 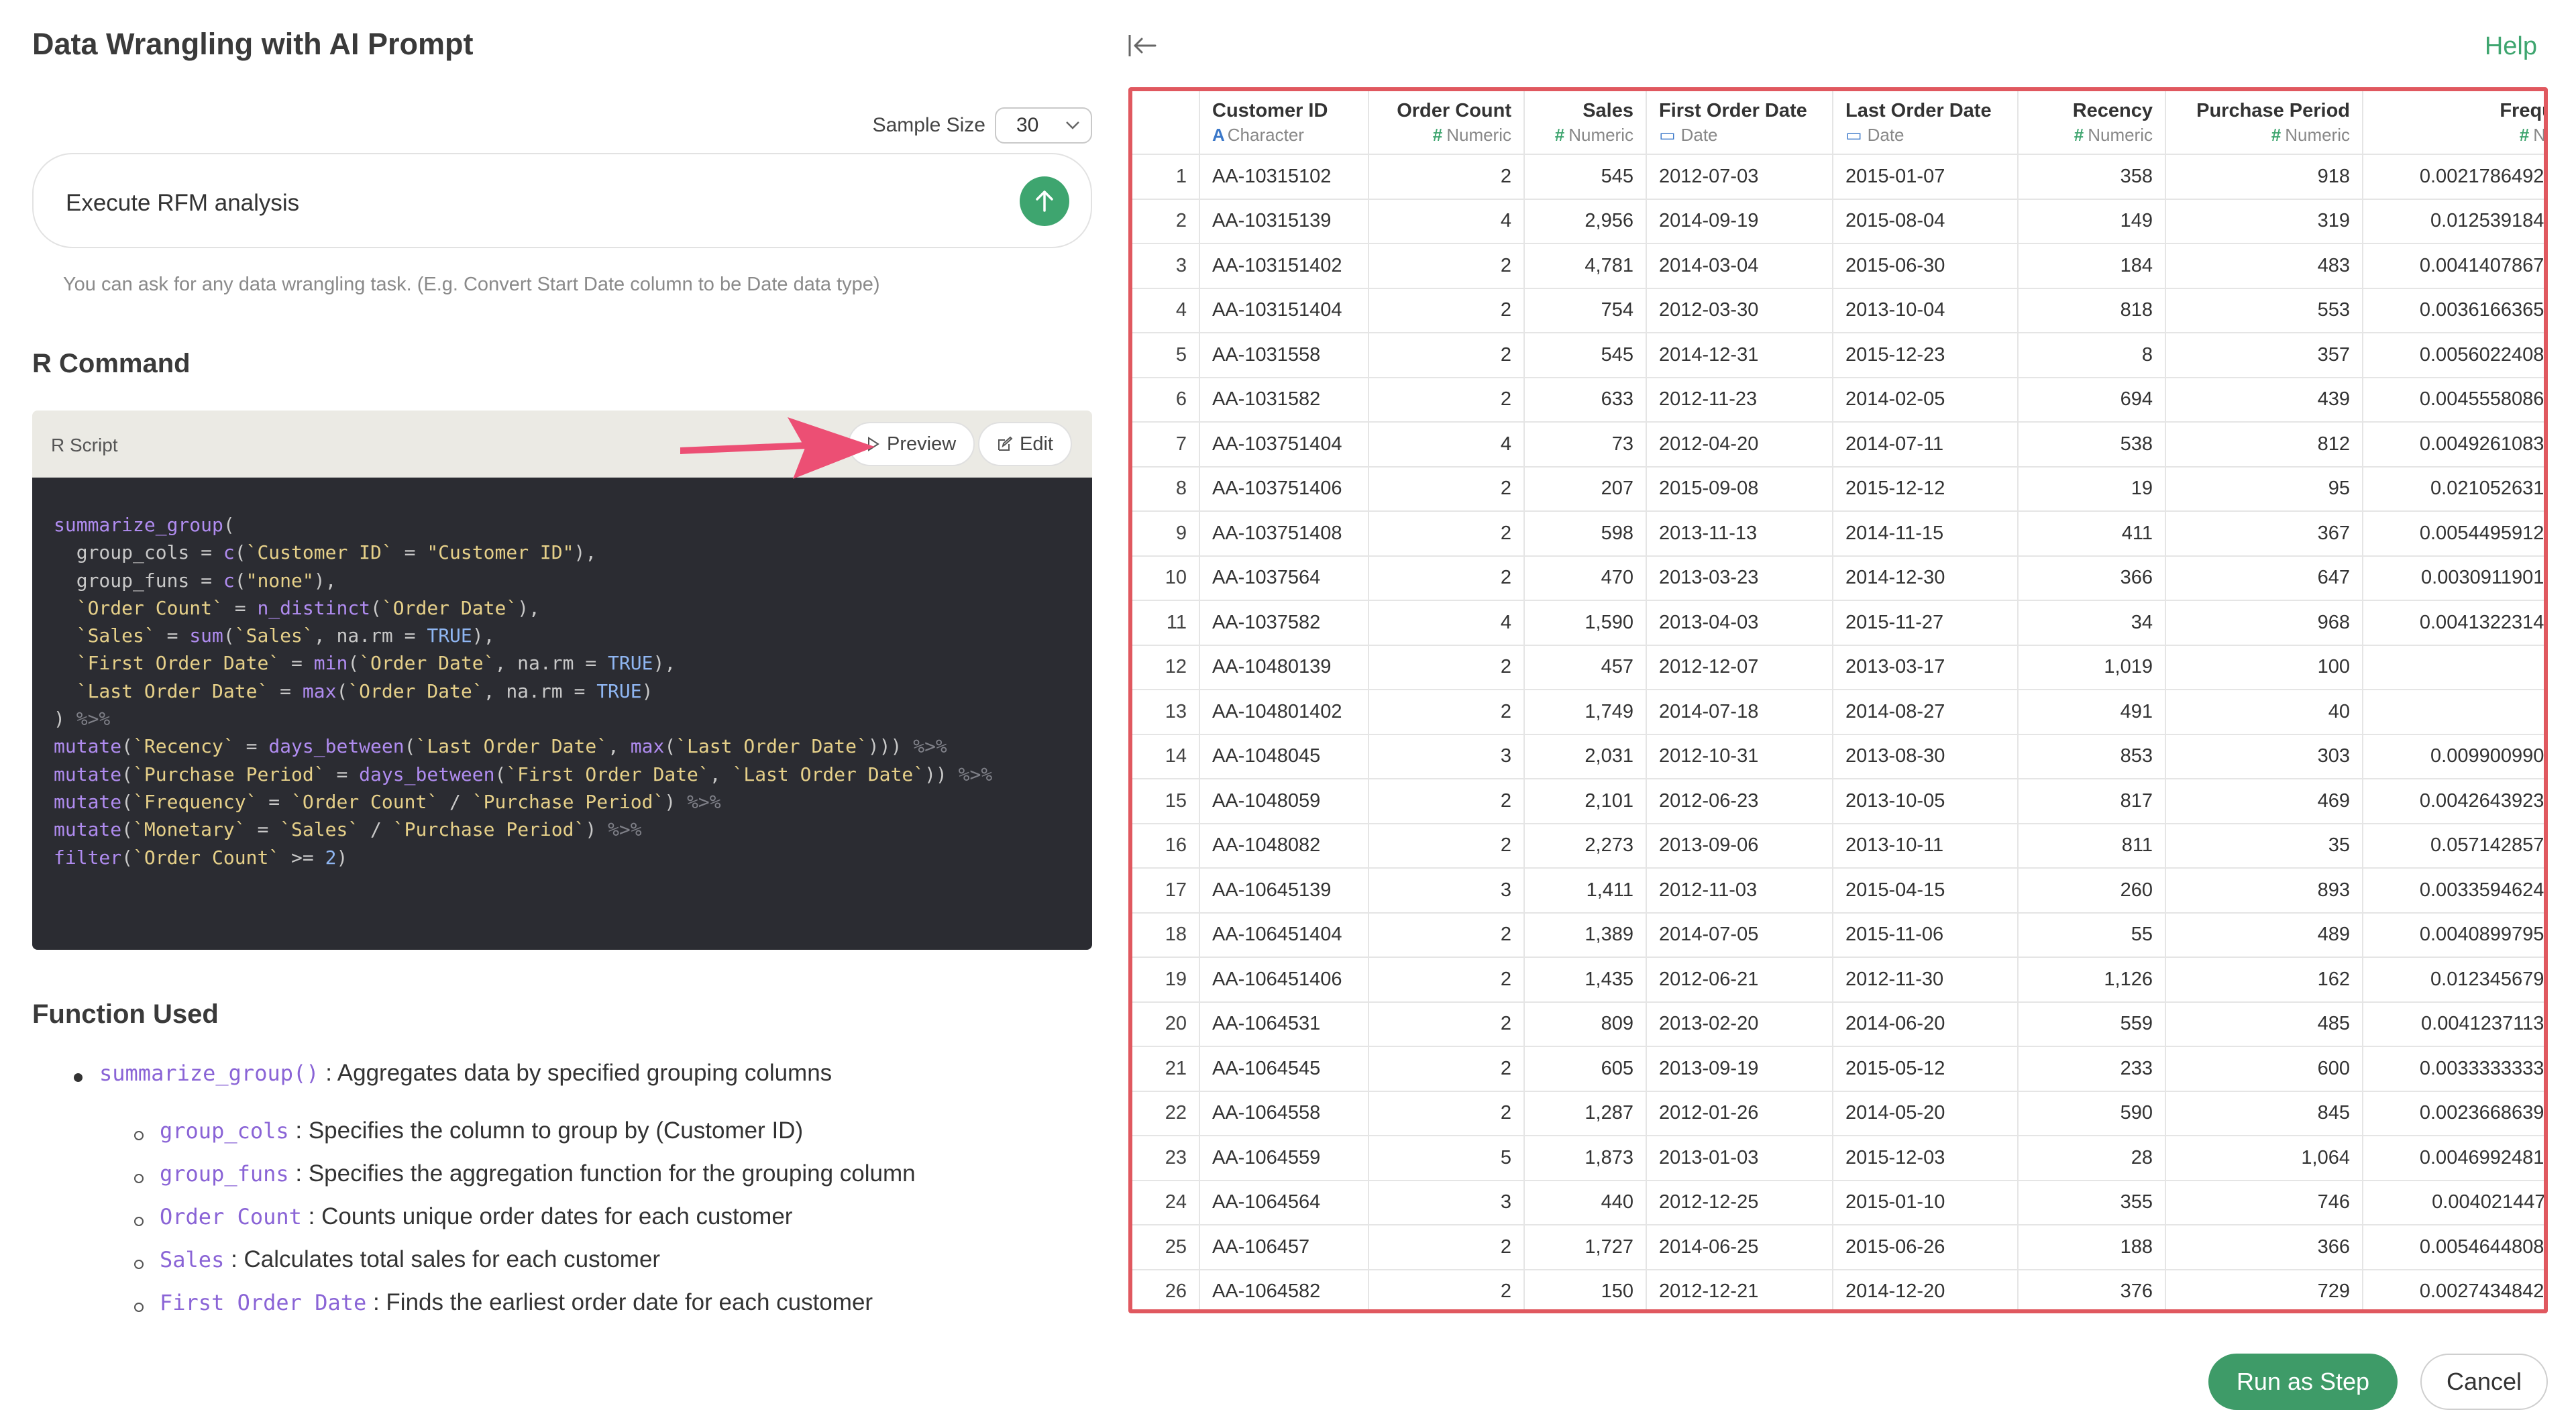 What do you see at coordinates (1284, 1158) in the screenshot?
I see `table-cell: AA-1064559` at bounding box center [1284, 1158].